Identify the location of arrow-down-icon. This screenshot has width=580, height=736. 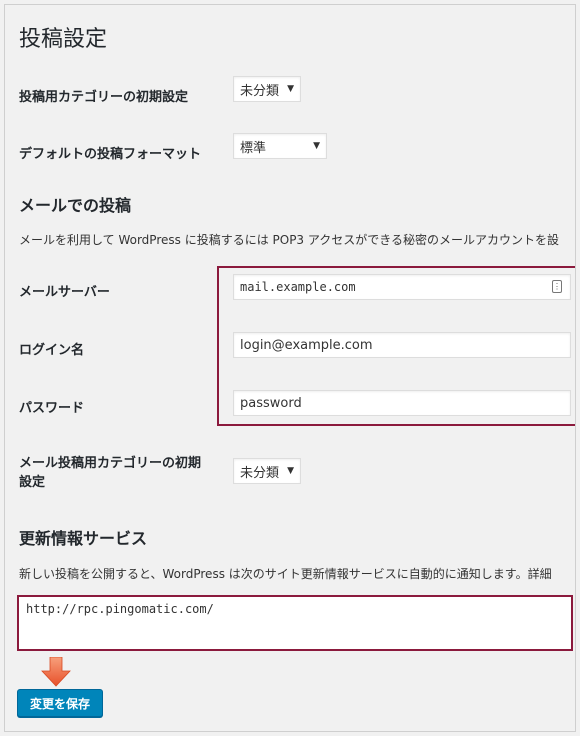
(56, 672).